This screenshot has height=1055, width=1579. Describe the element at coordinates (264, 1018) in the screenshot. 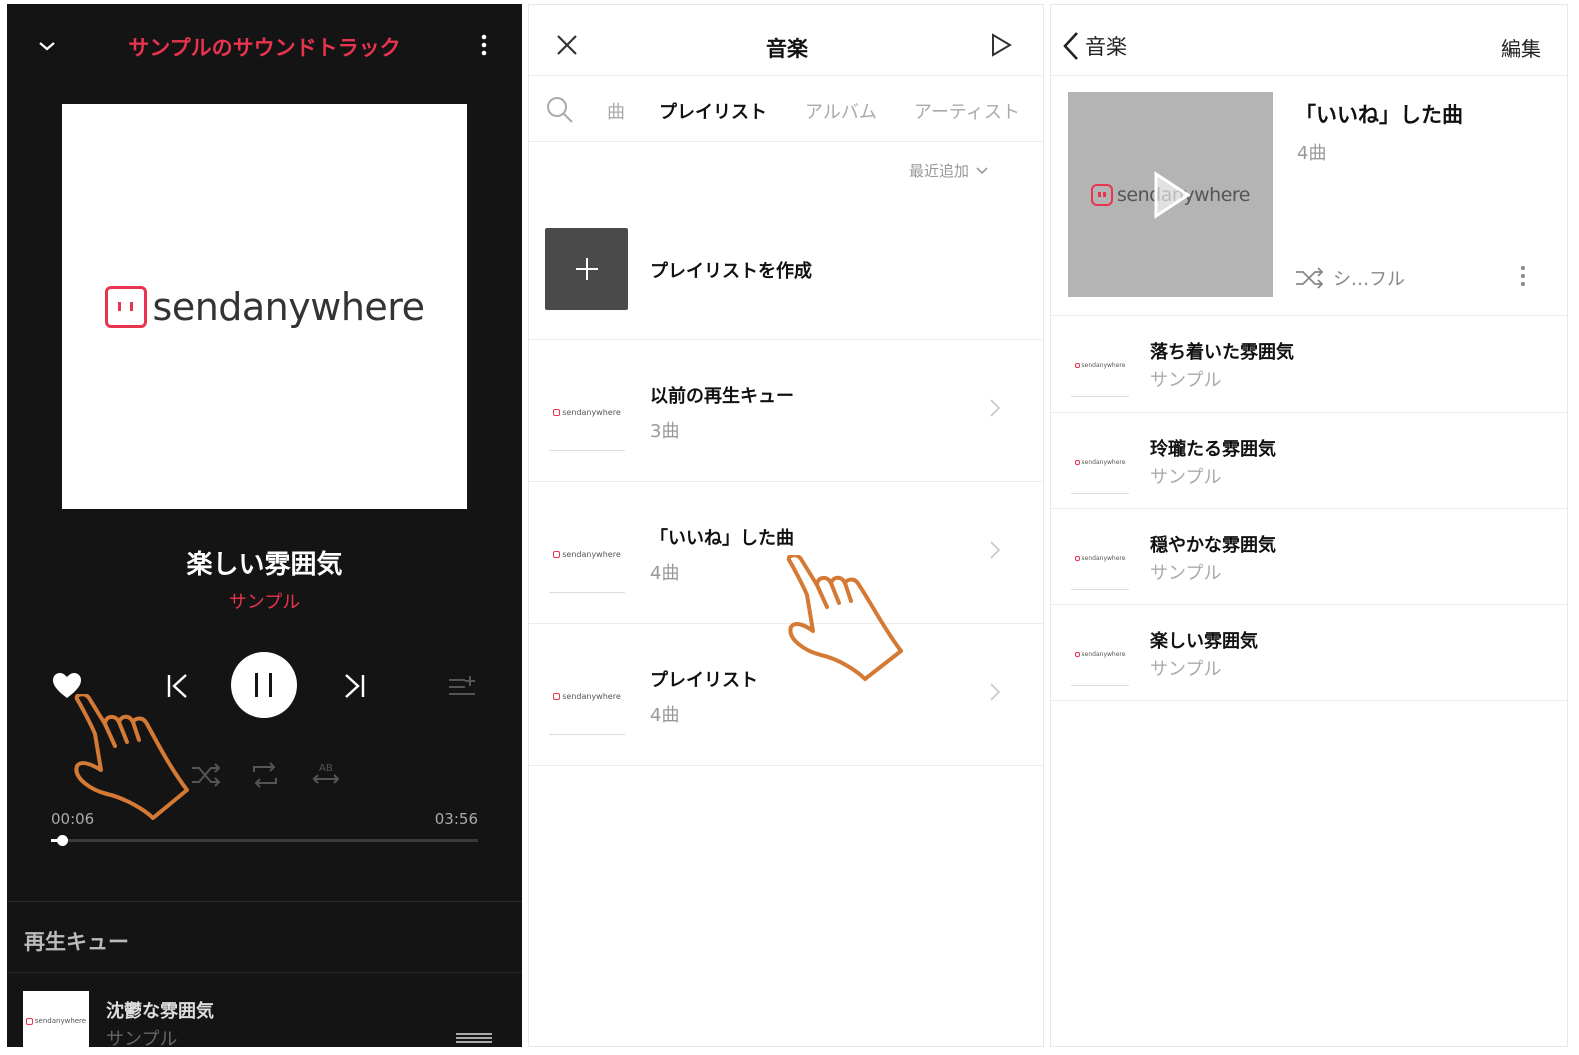

I see `queue-item: sendanywhere 沈鬱な雰囲気 サンプル` at that location.